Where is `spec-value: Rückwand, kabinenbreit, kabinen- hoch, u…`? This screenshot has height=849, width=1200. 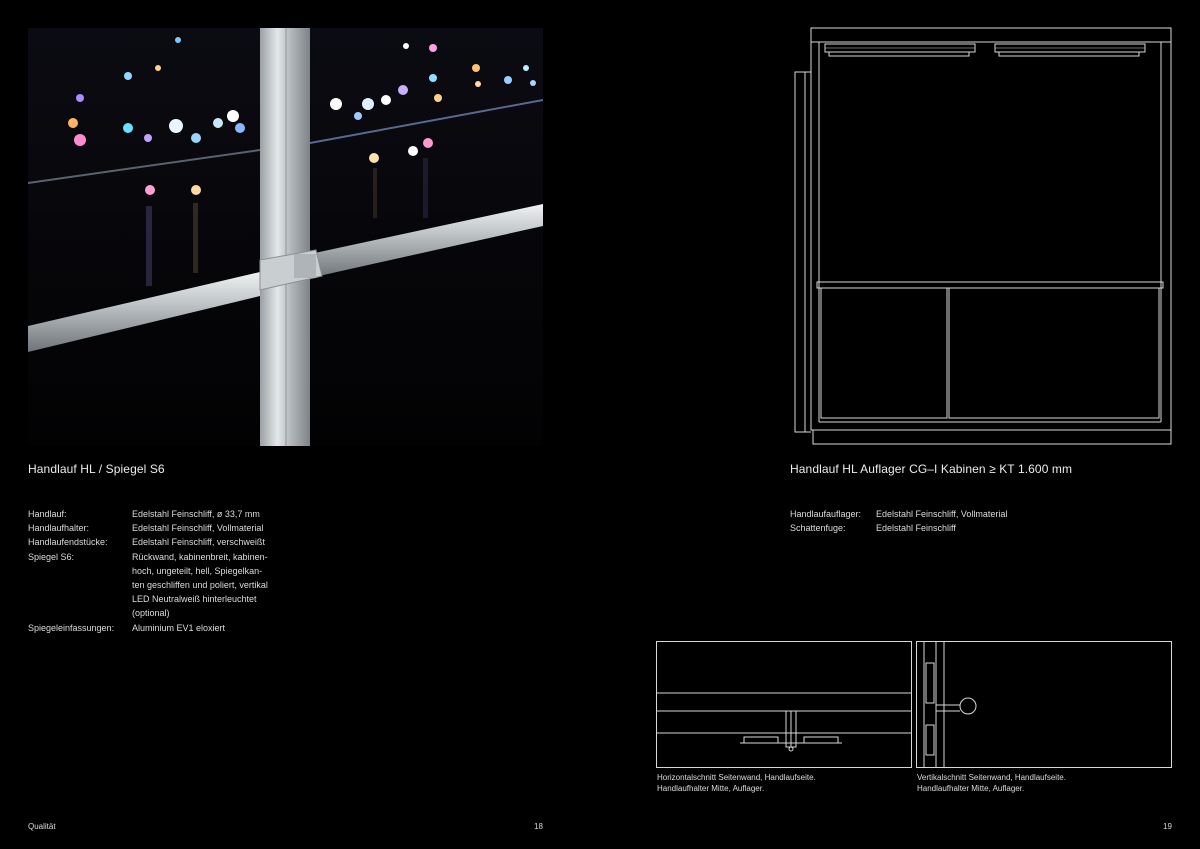
spec-value: Rückwand, kabinenbreit, kabinen- hoch, u… is located at coordinates (210, 585).